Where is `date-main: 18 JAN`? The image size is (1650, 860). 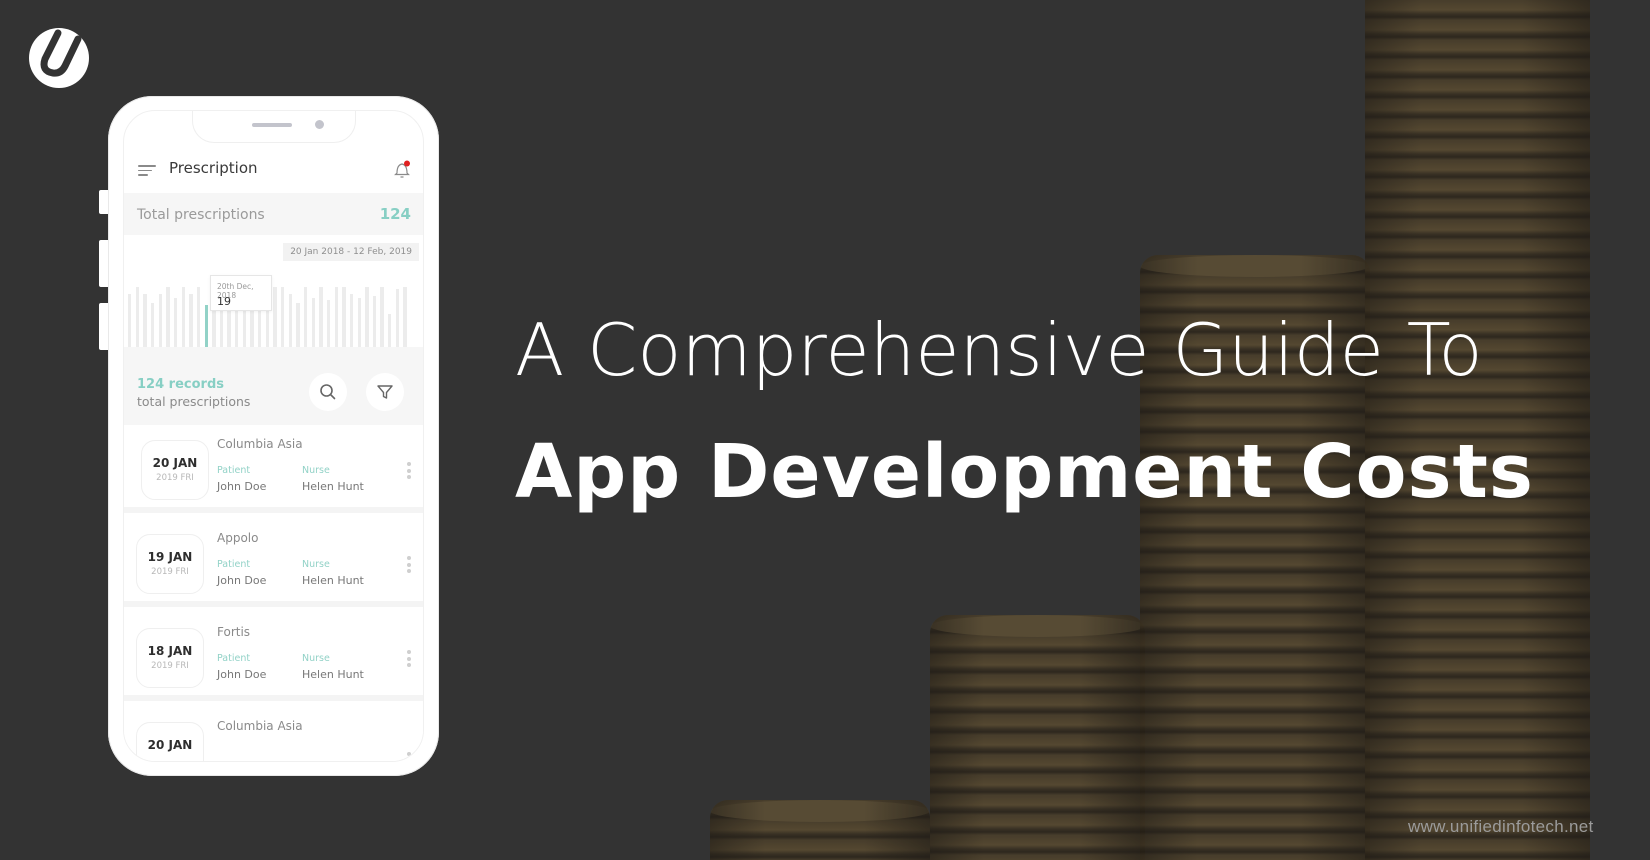
date-main: 18 JAN is located at coordinates (170, 651).